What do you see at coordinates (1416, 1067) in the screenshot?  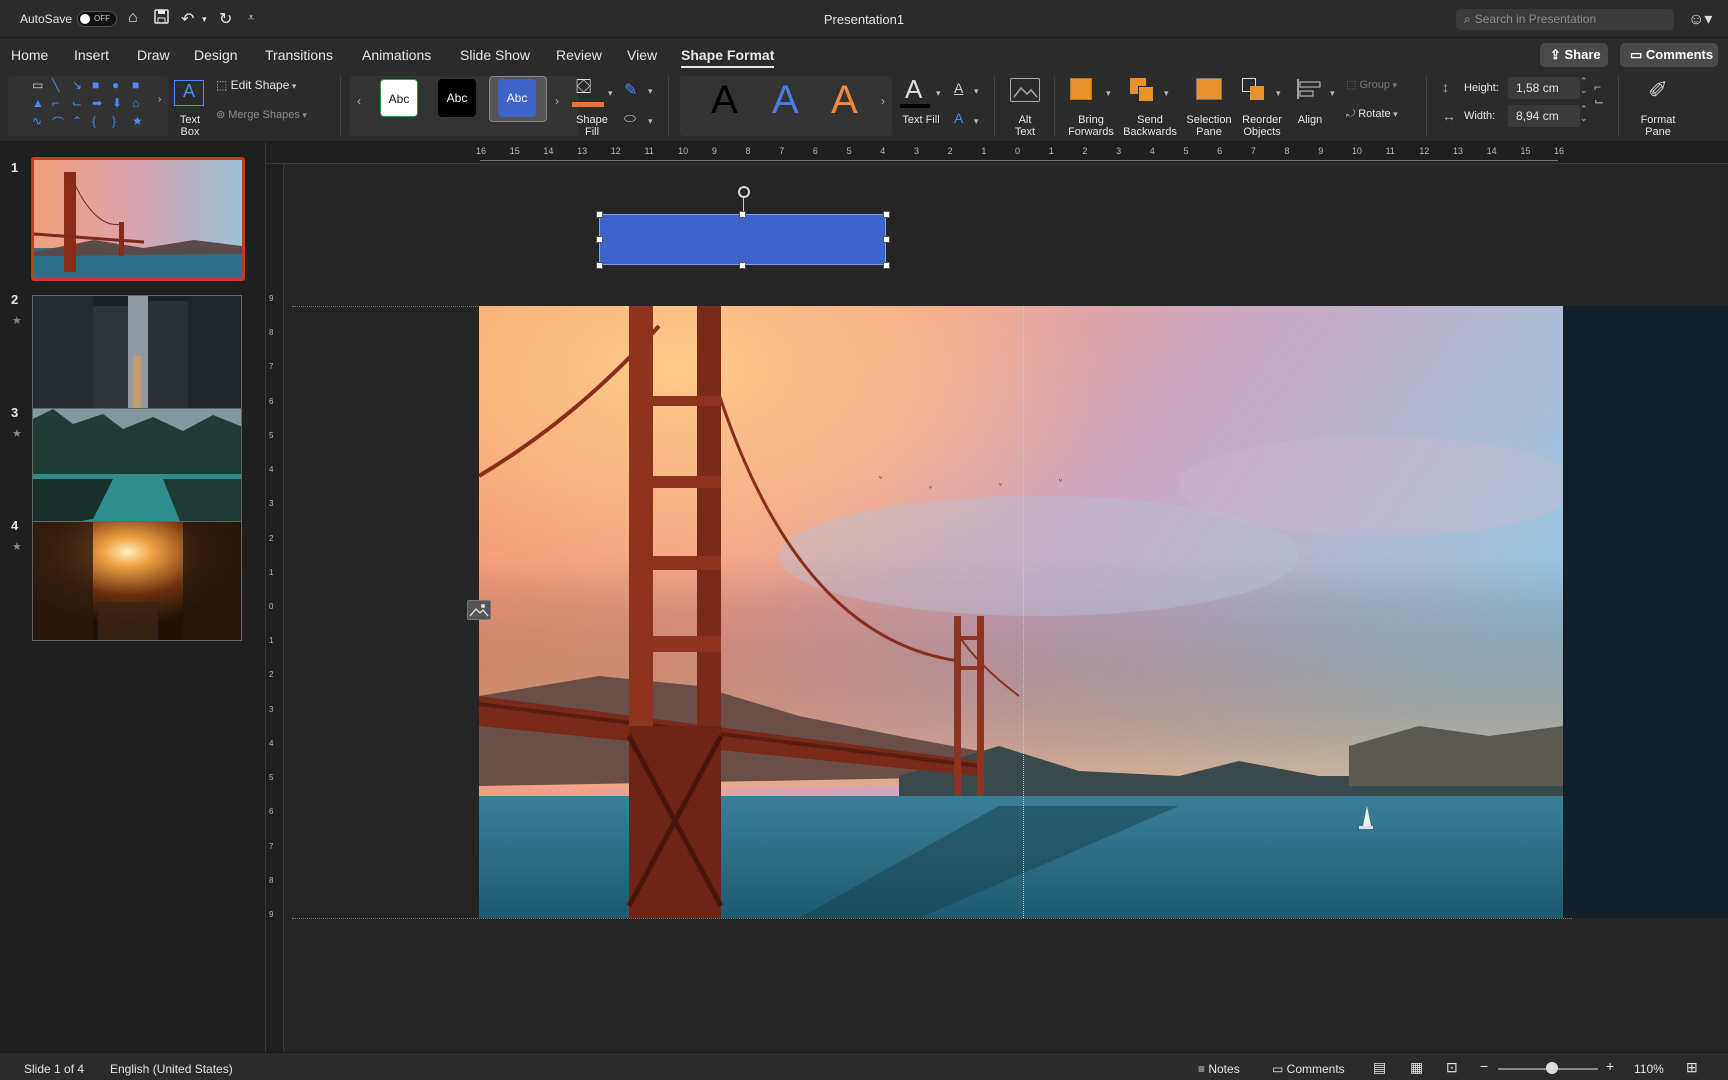 I see `slide-sorter-icon: ▦` at bounding box center [1416, 1067].